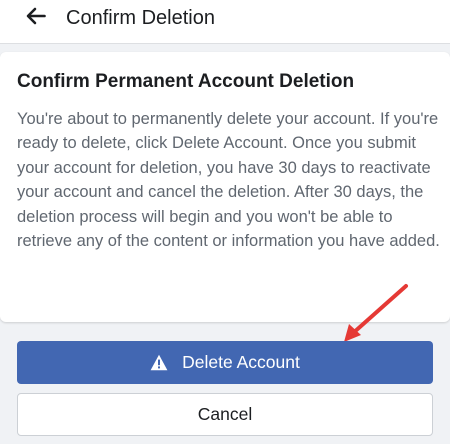 The width and height of the screenshot is (450, 444). I want to click on back-button, so click(36, 18).